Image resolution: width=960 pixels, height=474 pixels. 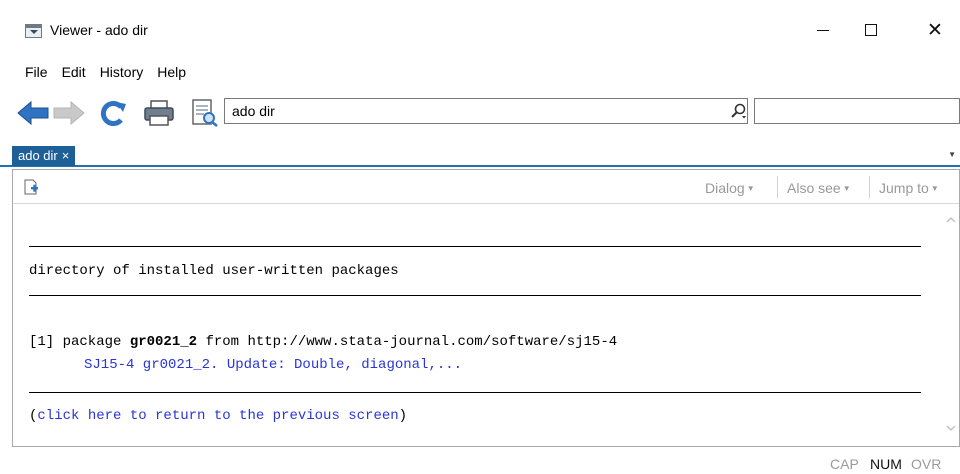 What do you see at coordinates (122, 72) in the screenshot?
I see `menu-history: History` at bounding box center [122, 72].